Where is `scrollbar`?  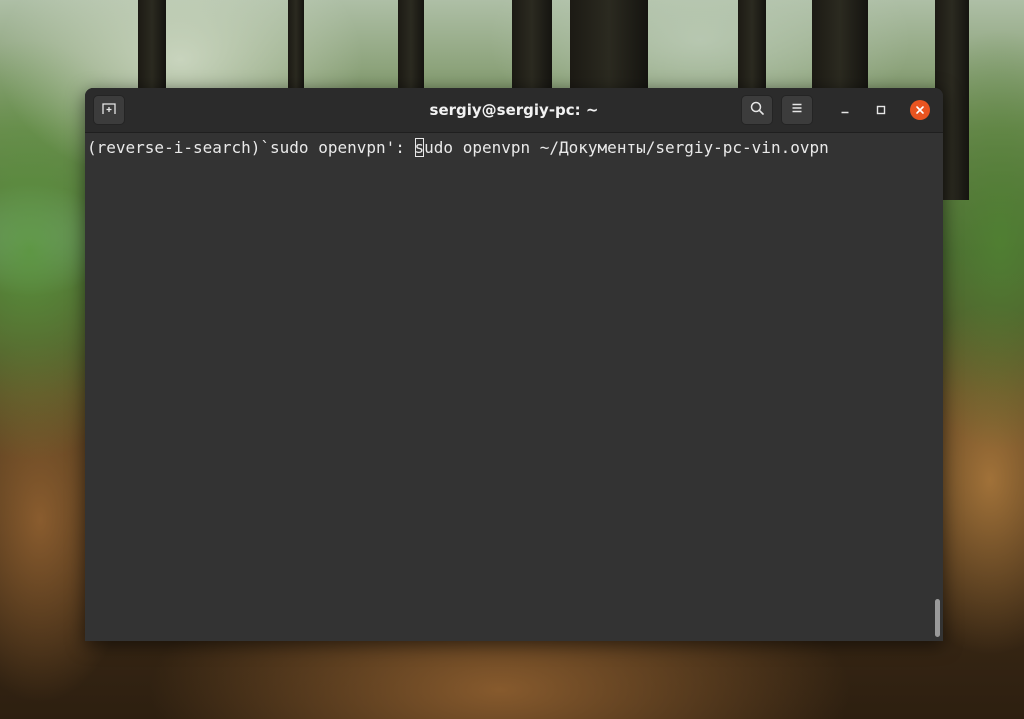
scrollbar is located at coordinates (937, 387).